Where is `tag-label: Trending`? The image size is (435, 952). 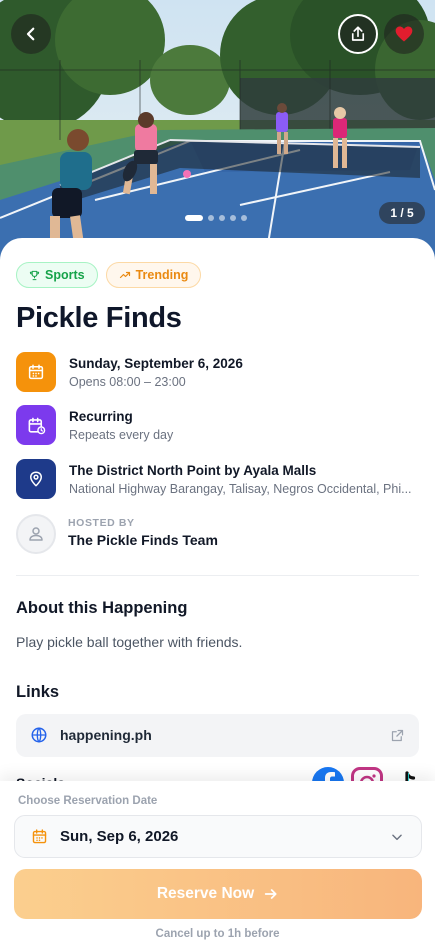
tag-label: Trending is located at coordinates (162, 275).